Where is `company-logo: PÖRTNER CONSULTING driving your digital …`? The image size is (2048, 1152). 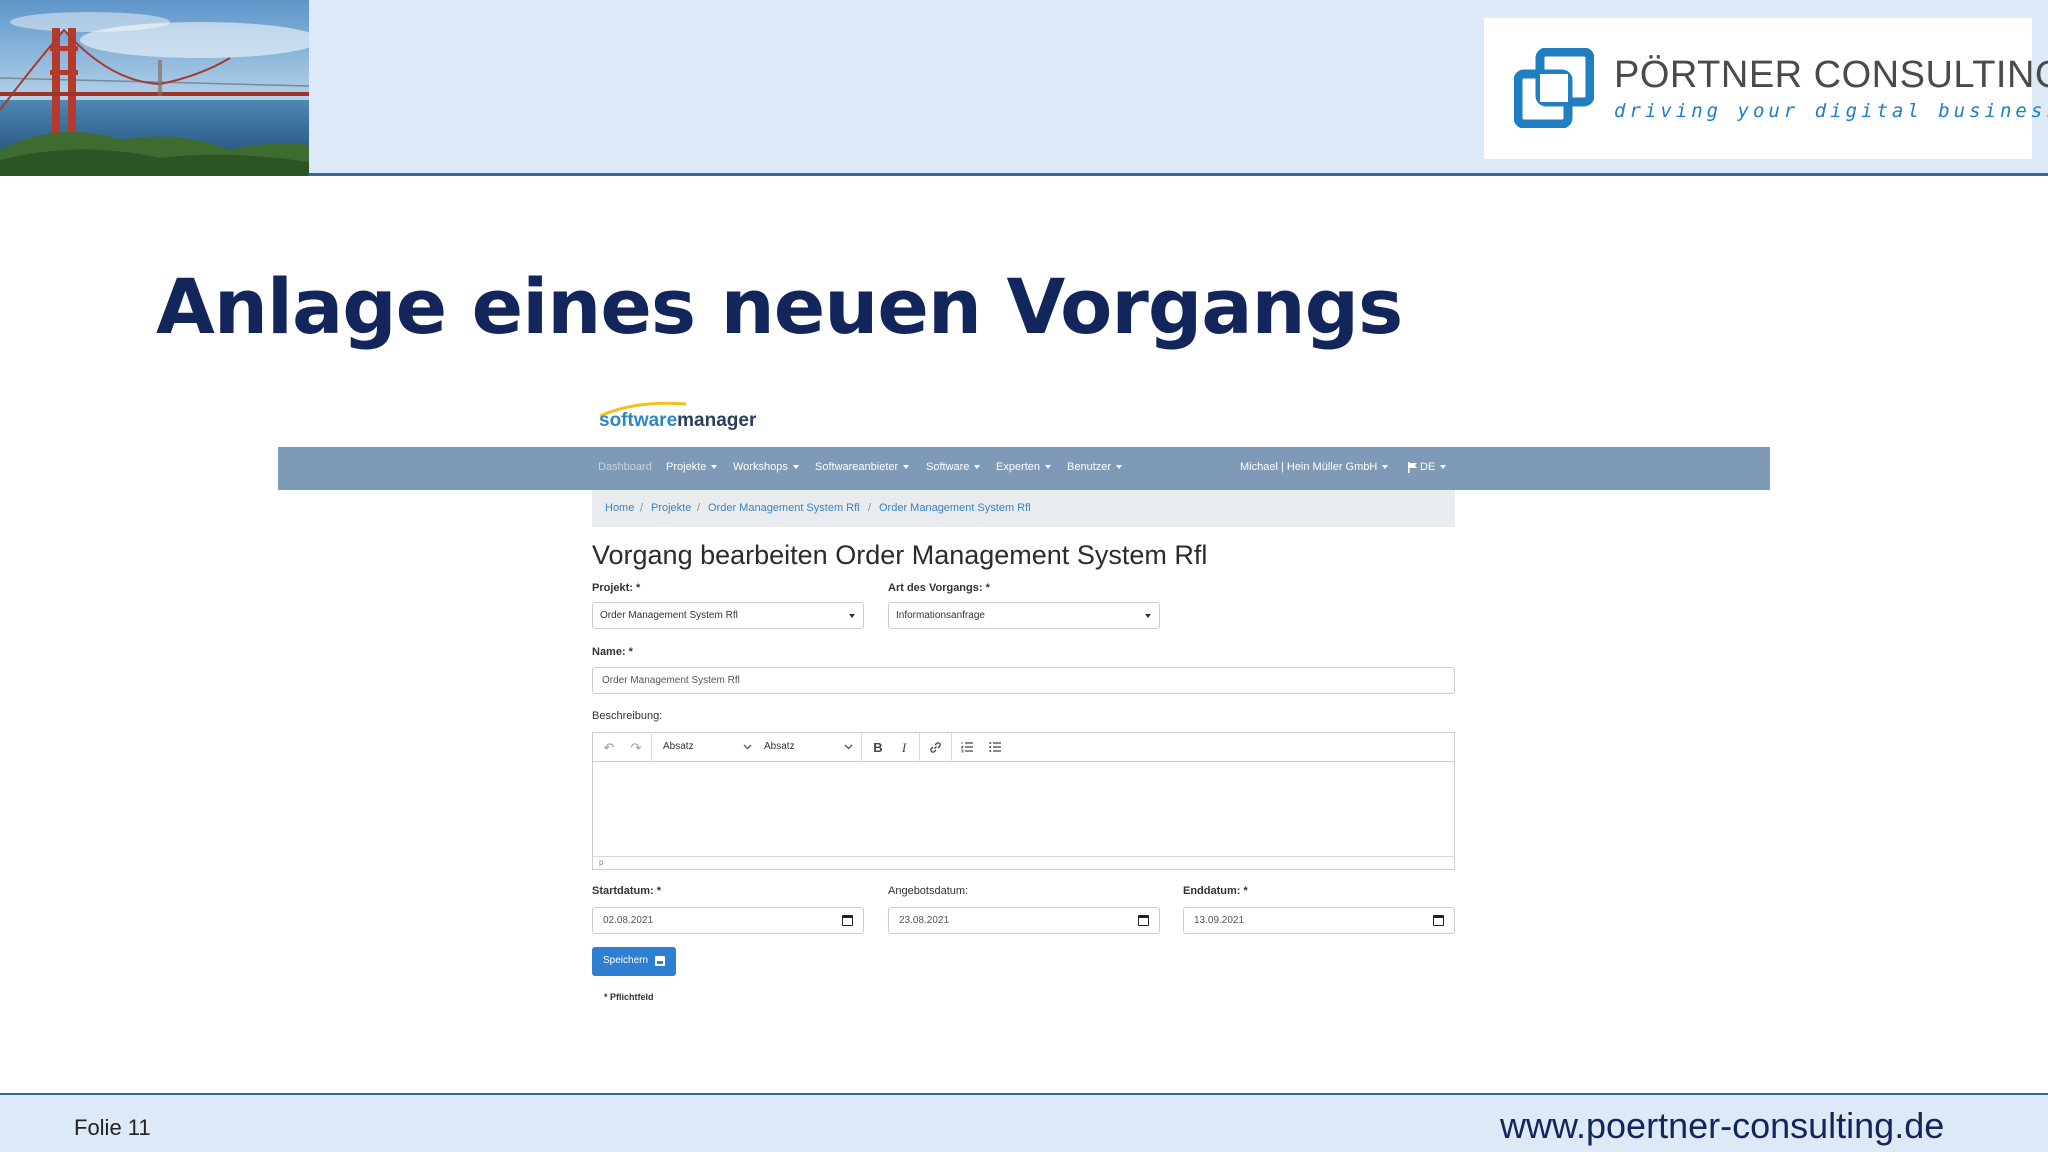
company-logo: PÖRTNER CONSULTING driving your digital … is located at coordinates (1766, 88).